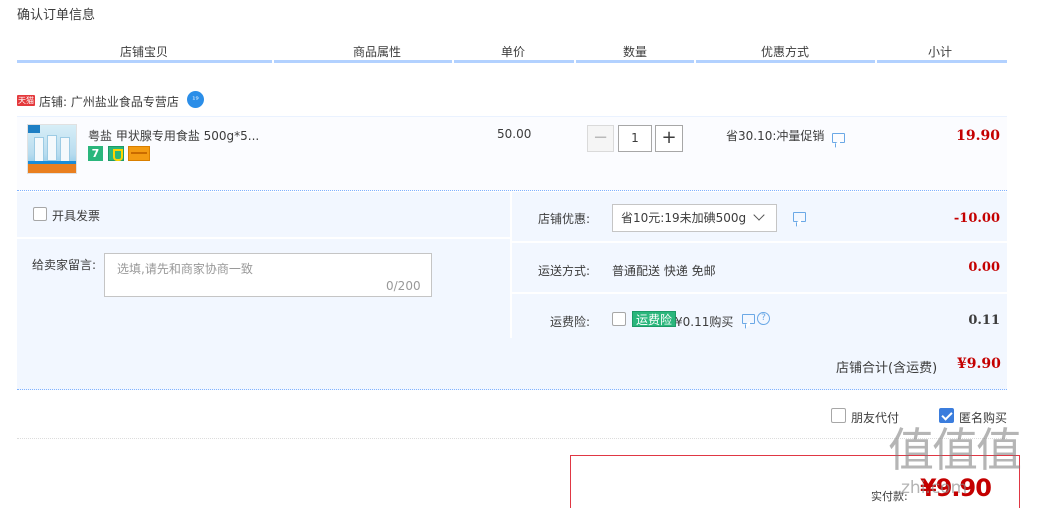  Describe the element at coordinates (569, 322) in the screenshot. I see `insurance-label: 运费险:` at that location.